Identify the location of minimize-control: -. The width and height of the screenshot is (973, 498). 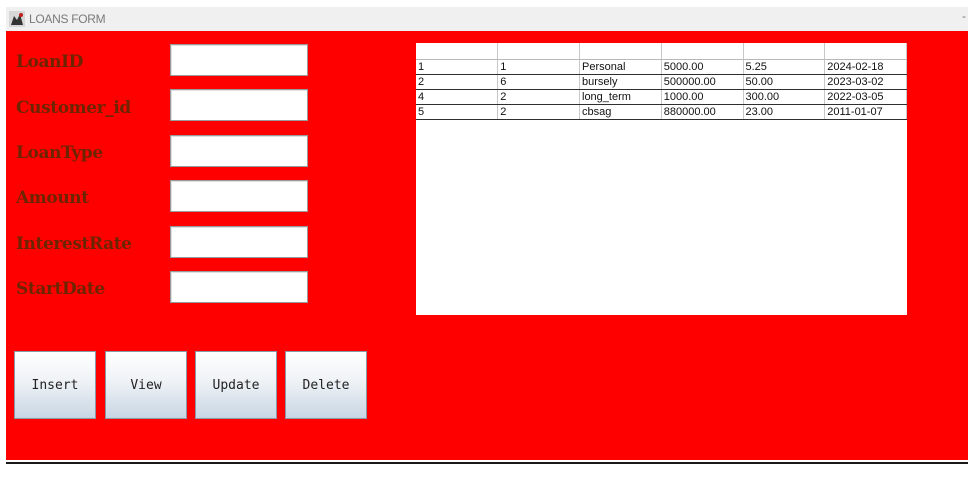
(964, 16).